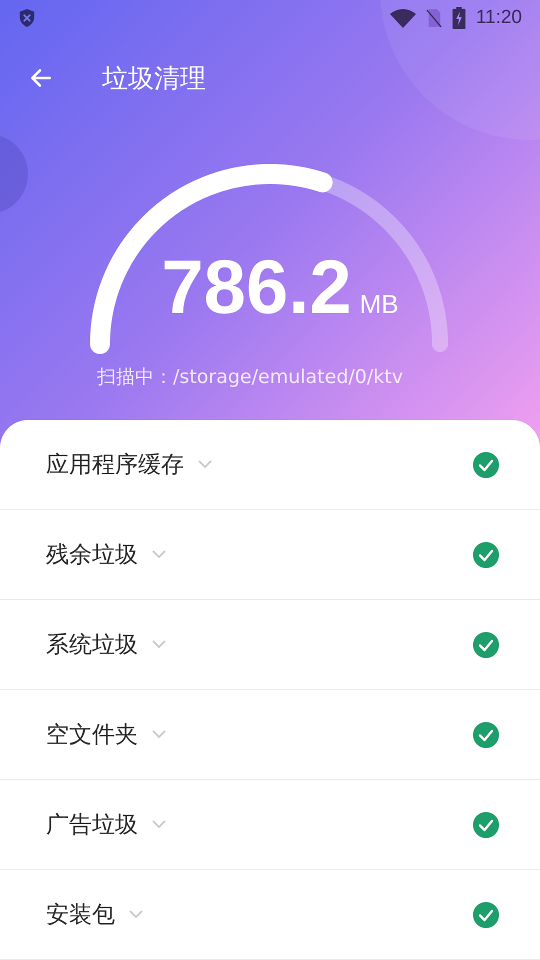 The width and height of the screenshot is (540, 960). What do you see at coordinates (92, 645) in the screenshot?
I see `category-label: 系统垃圾` at bounding box center [92, 645].